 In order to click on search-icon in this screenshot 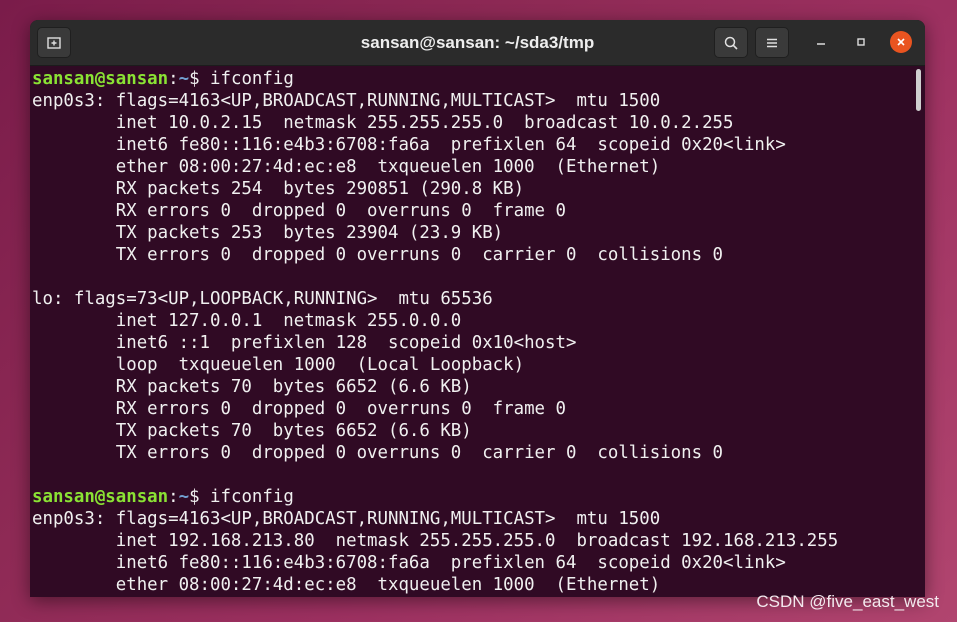, I will do `click(731, 43)`.